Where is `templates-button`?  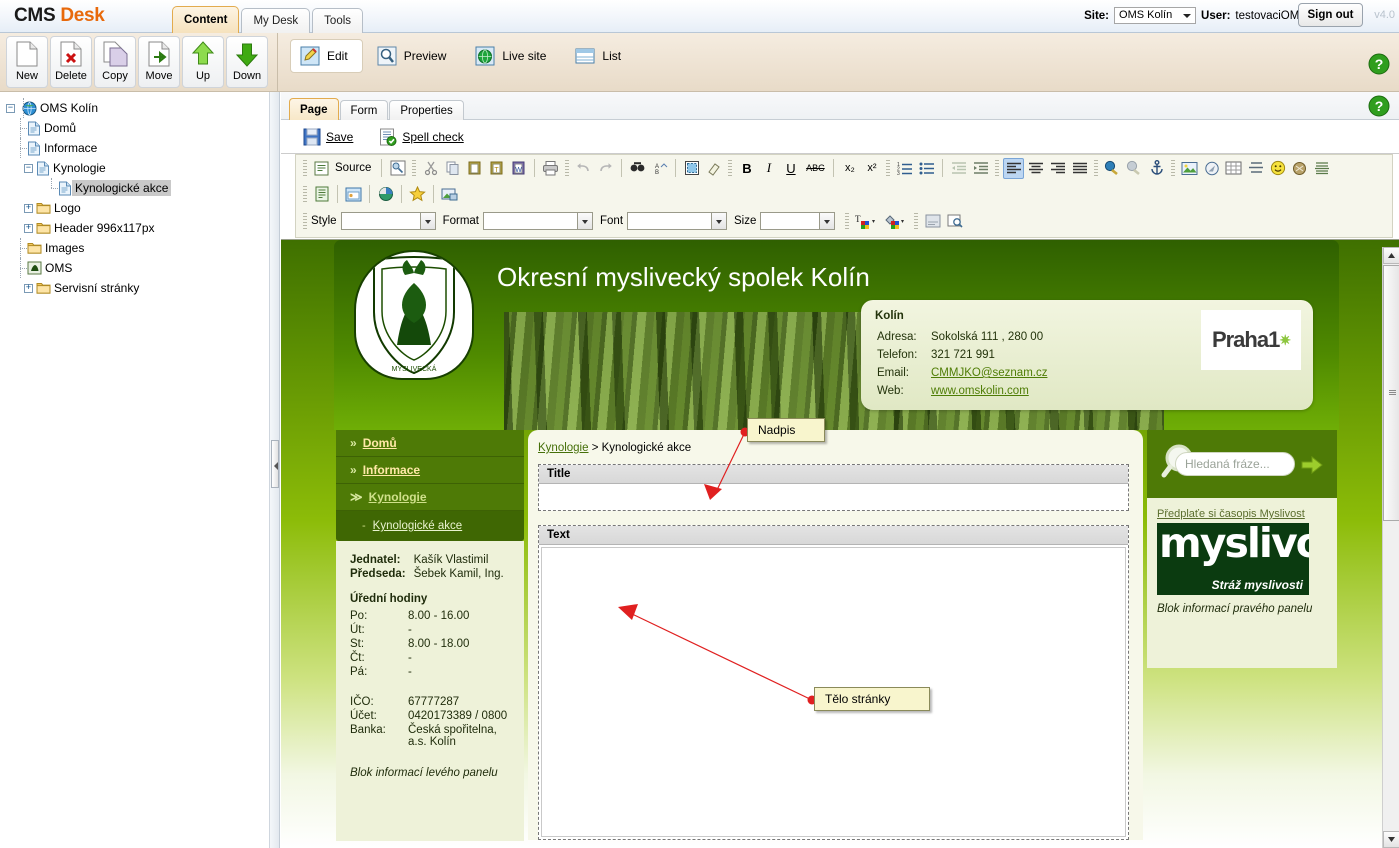
templates-button is located at coordinates (397, 168).